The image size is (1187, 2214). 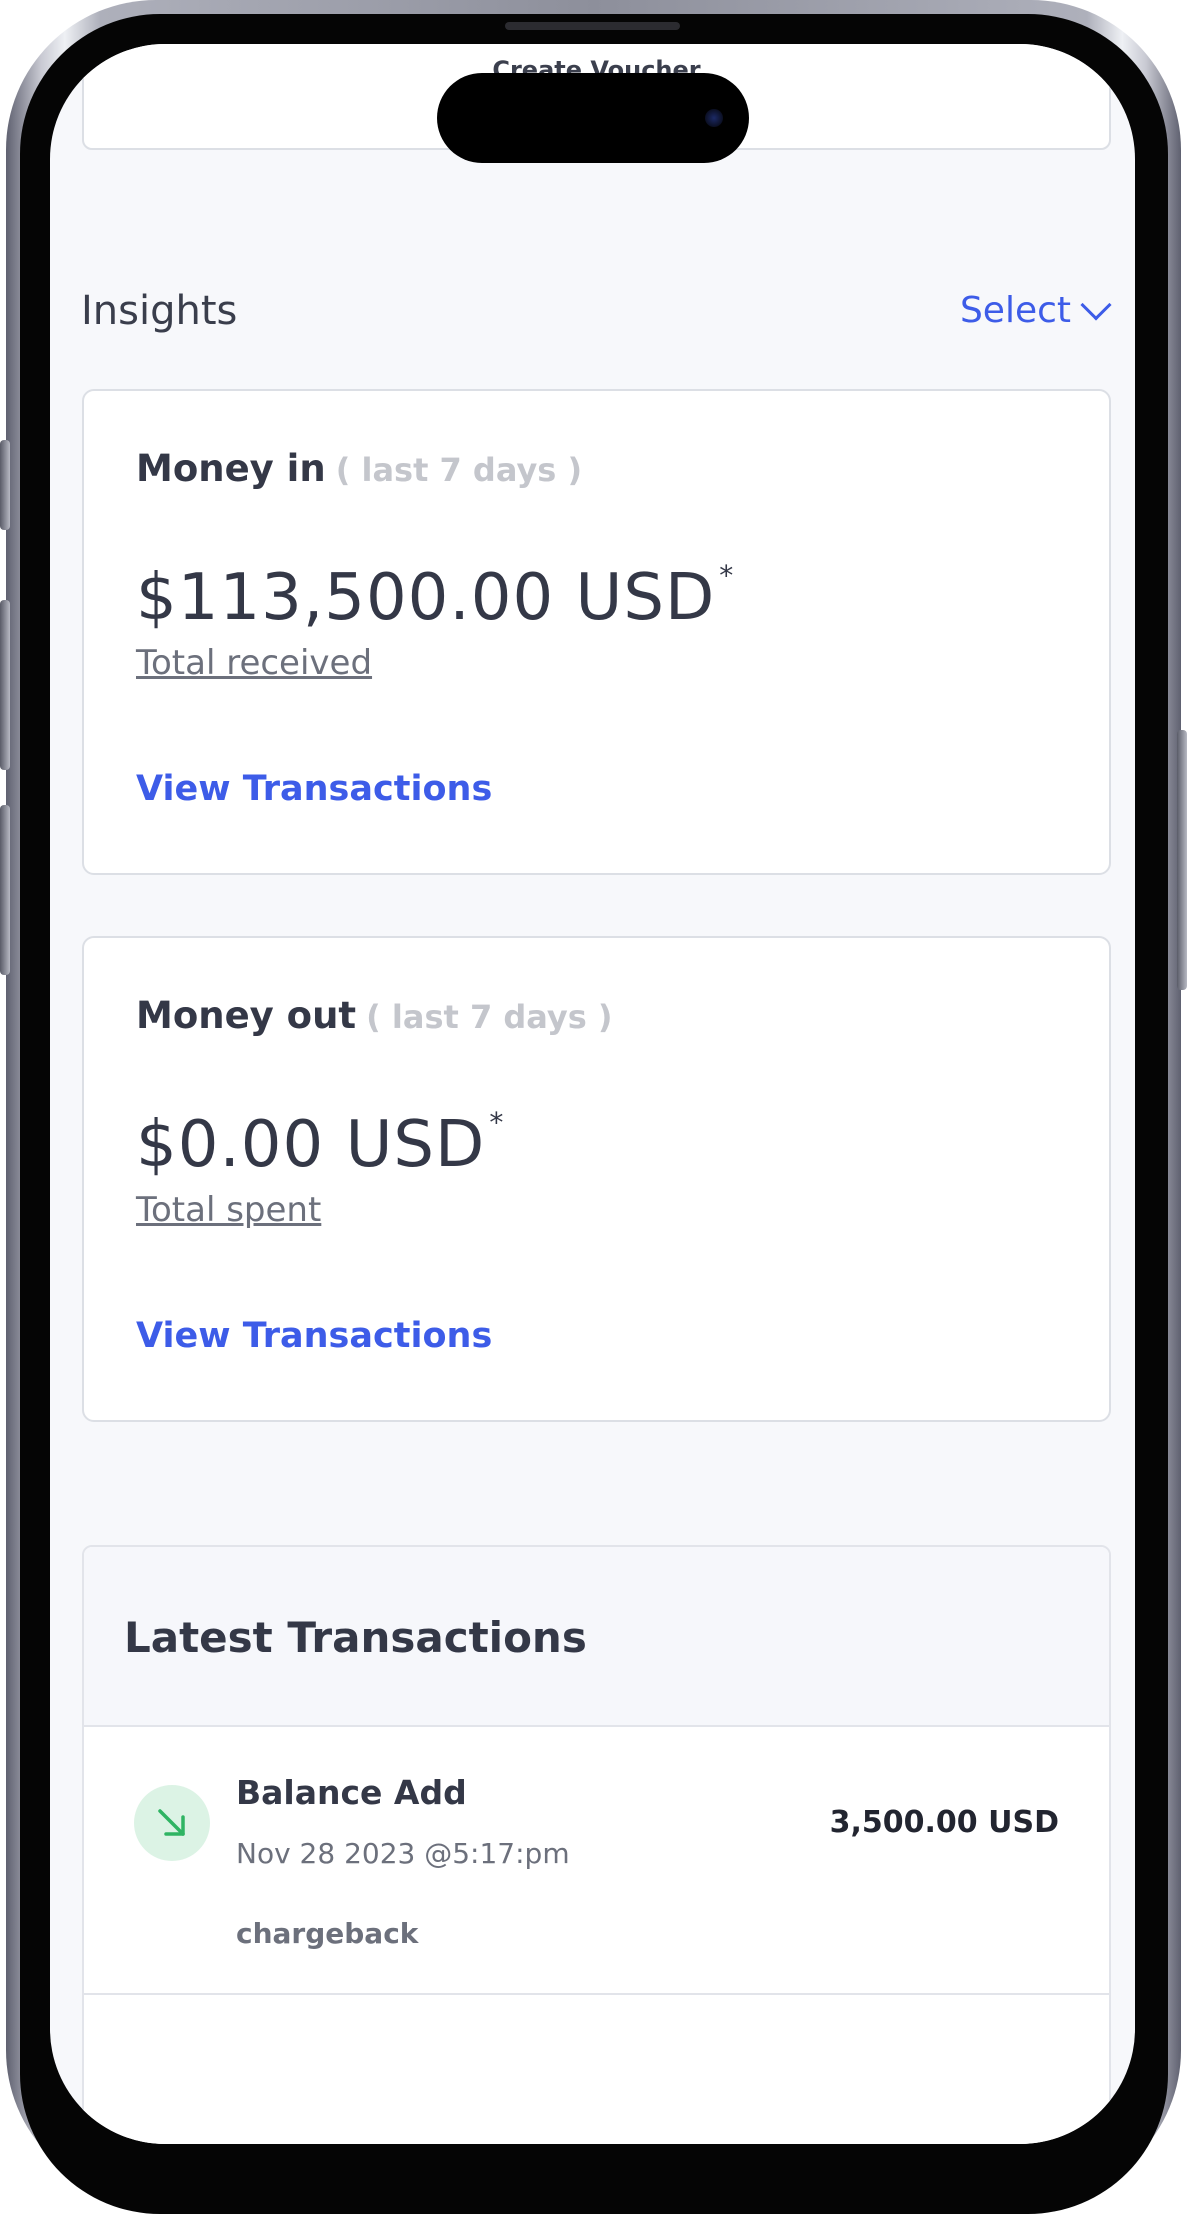 I want to click on select-label: Select, so click(x=1015, y=310).